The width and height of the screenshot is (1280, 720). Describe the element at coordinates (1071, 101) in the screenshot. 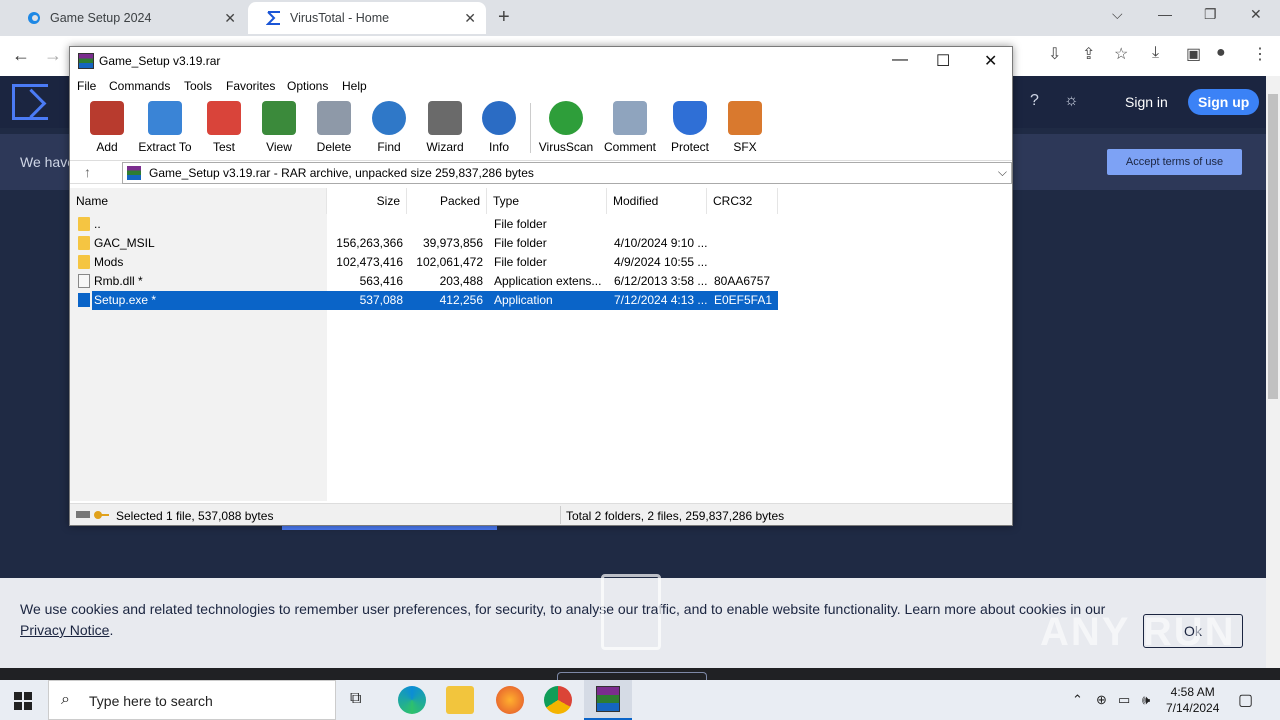

I see `theme-toggle-icon: ☼` at that location.